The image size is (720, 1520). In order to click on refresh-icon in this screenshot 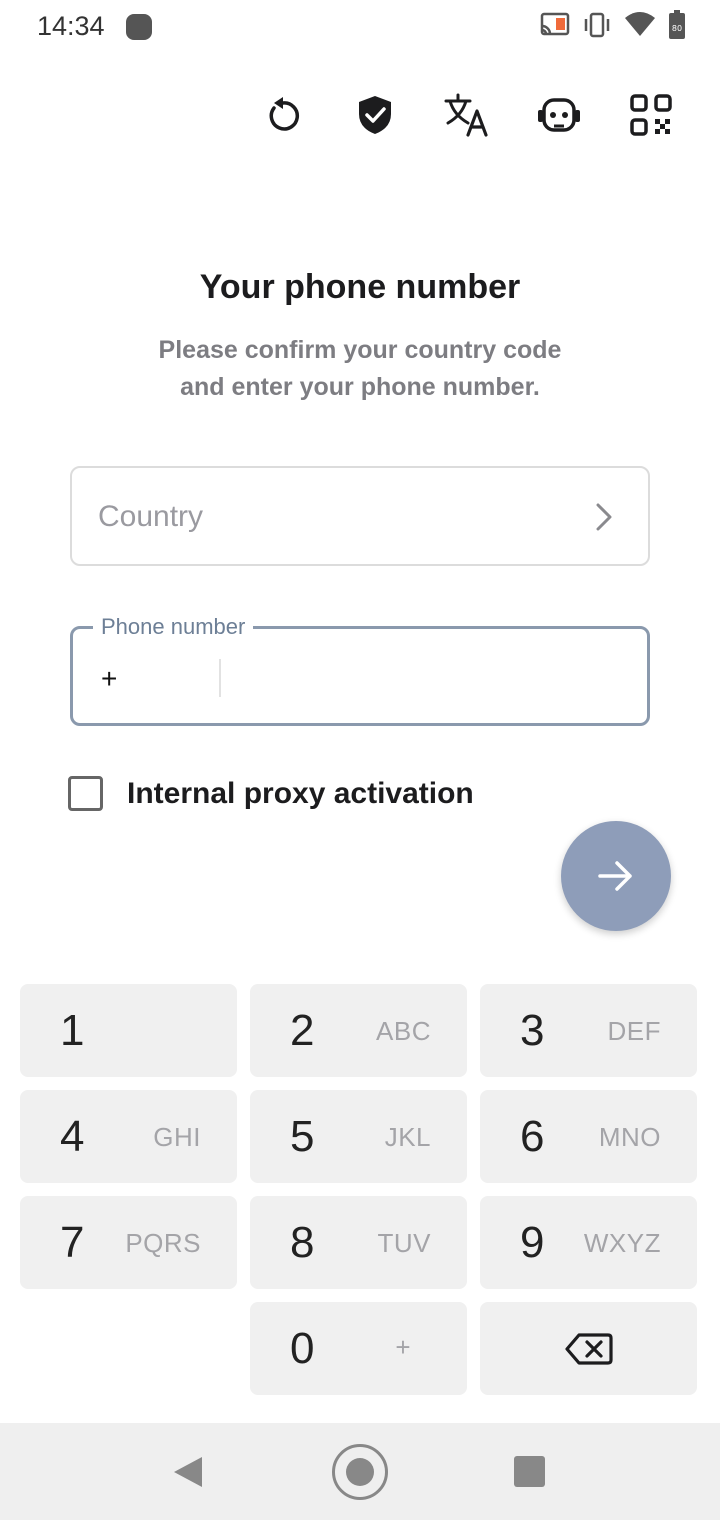, I will do `click(284, 114)`.